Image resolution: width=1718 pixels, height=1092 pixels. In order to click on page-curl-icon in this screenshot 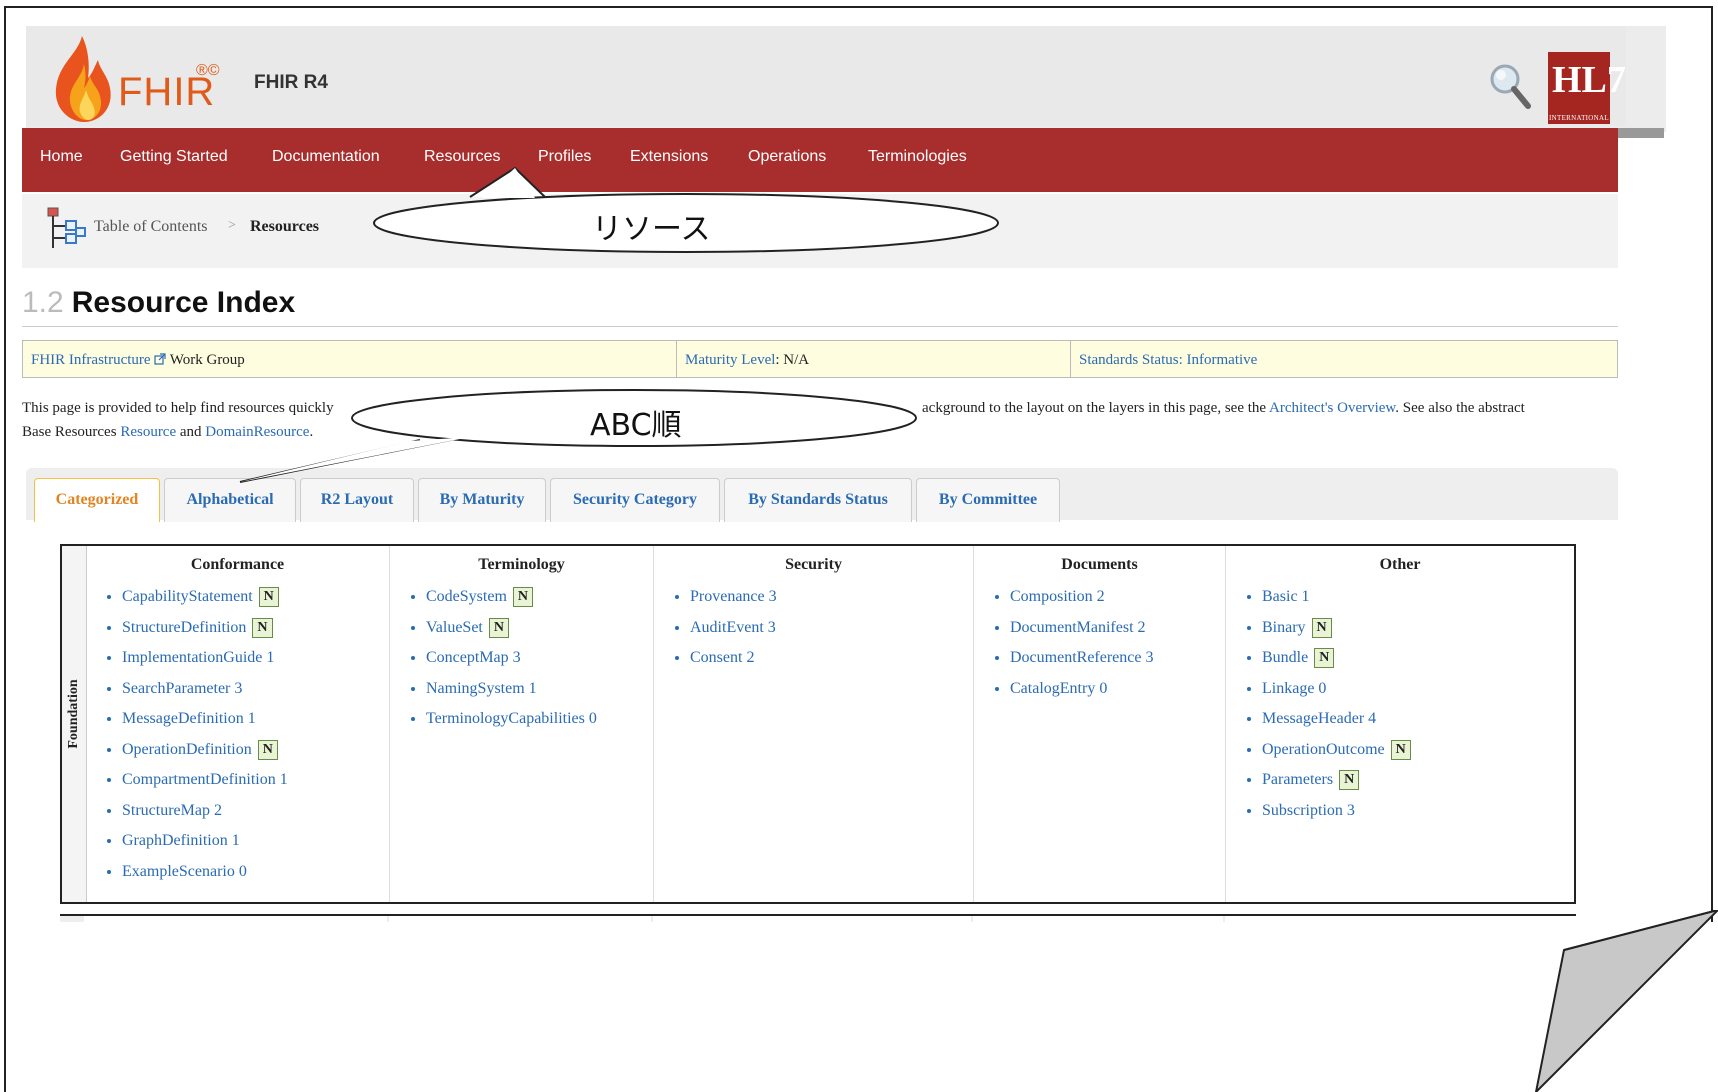, I will do `click(1626, 1001)`.